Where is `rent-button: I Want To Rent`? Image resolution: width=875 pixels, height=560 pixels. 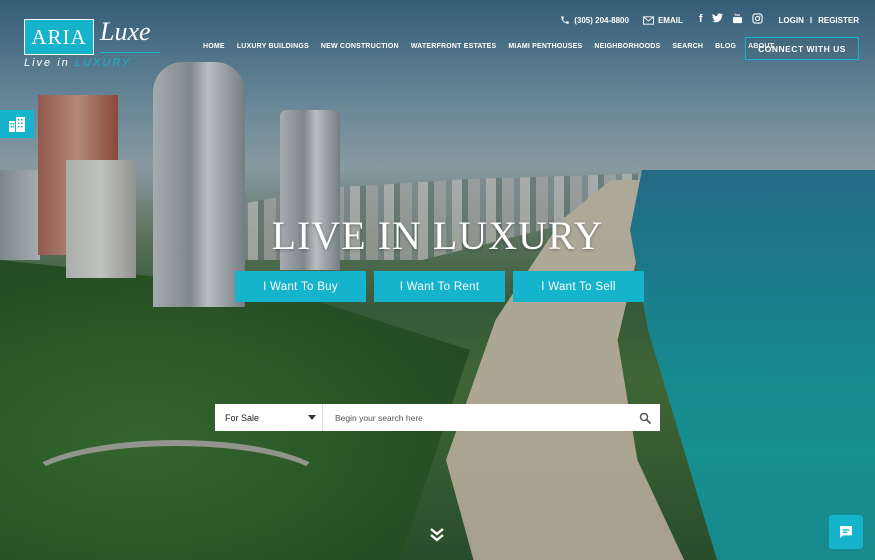
rent-button: I Want To Rent is located at coordinates (439, 286).